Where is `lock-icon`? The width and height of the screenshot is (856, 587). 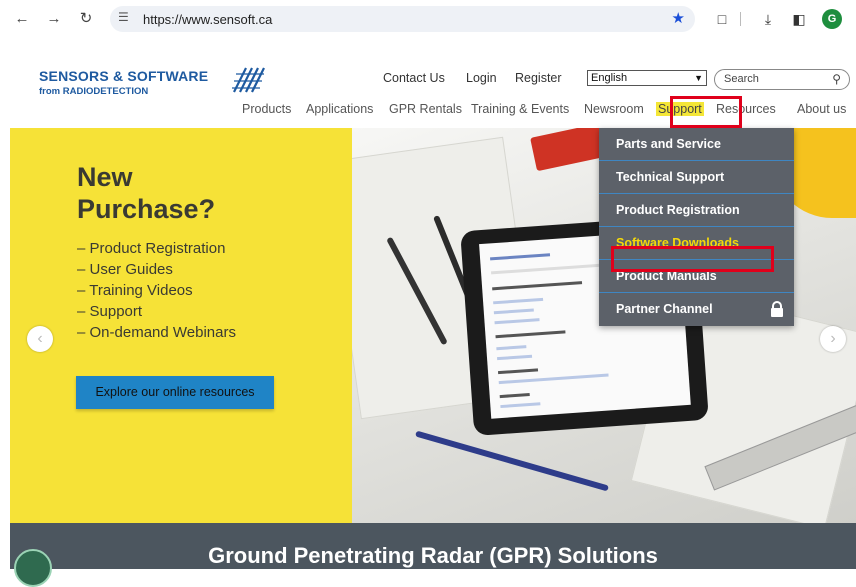 lock-icon is located at coordinates (777, 309).